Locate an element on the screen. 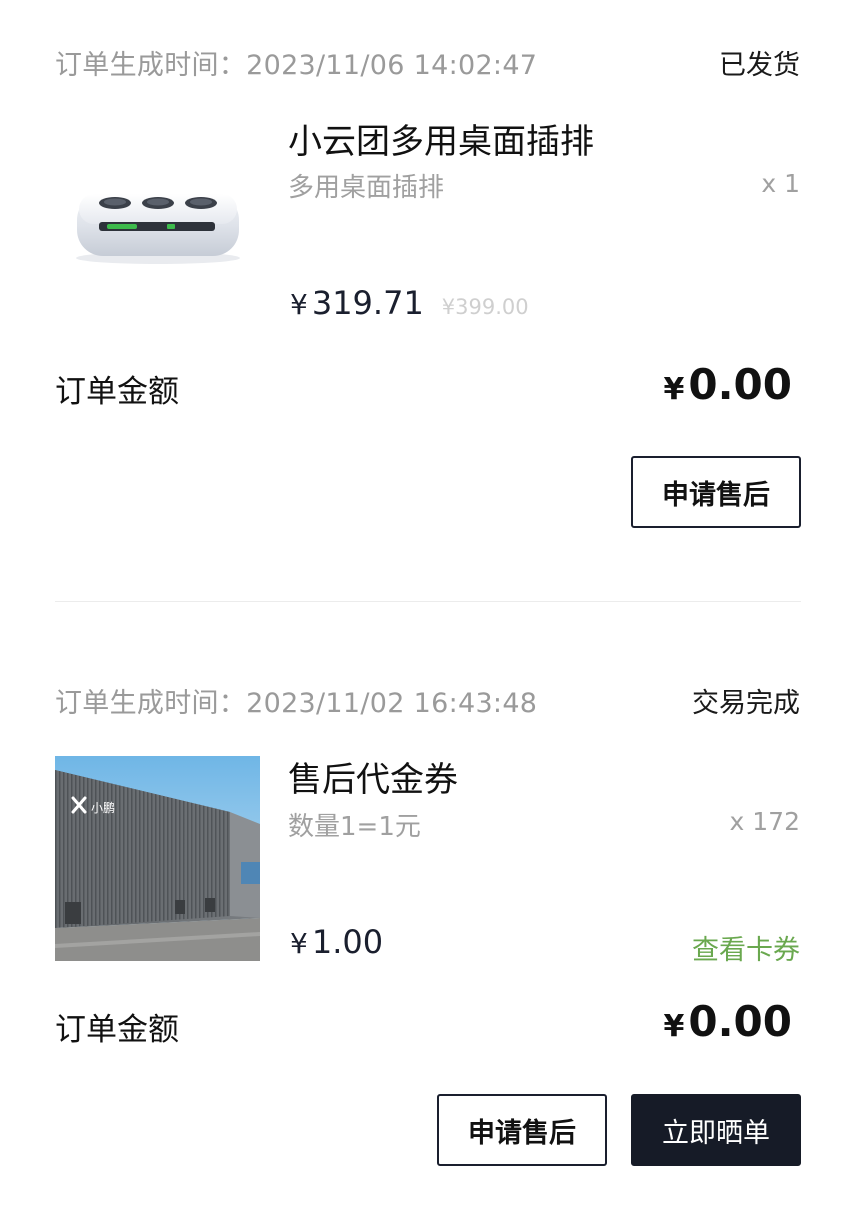 This screenshot has height=1207, width=856. xpeng-building-image: 小鹏 is located at coordinates (157, 858).